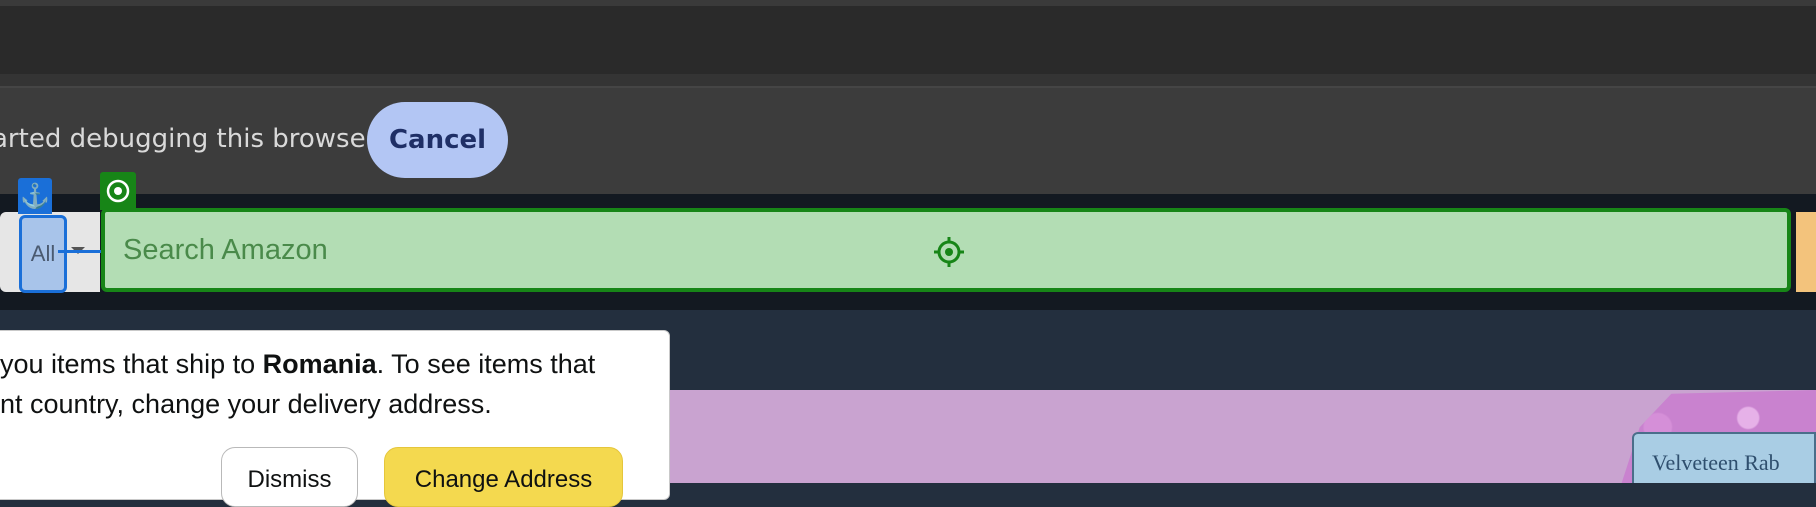 The height and width of the screenshot is (507, 1816). Describe the element at coordinates (289, 477) in the screenshot. I see `dismiss-button: Dismiss` at that location.